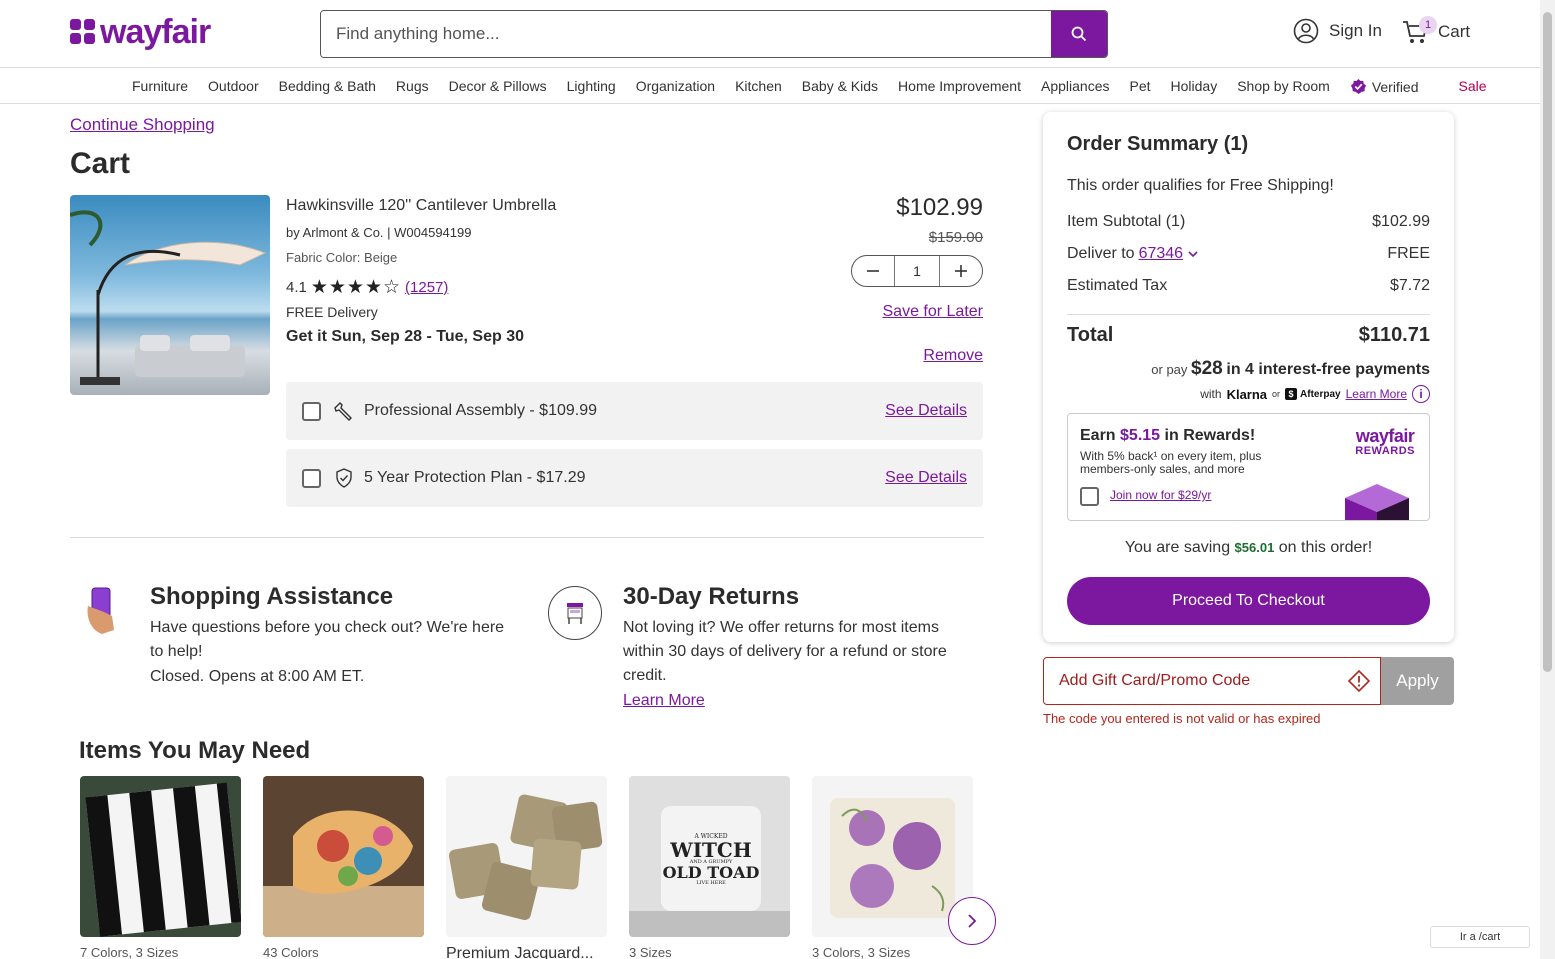 The image size is (1555, 959). Describe the element at coordinates (1547, 342) in the screenshot. I see `scrollbar-thumb` at that location.